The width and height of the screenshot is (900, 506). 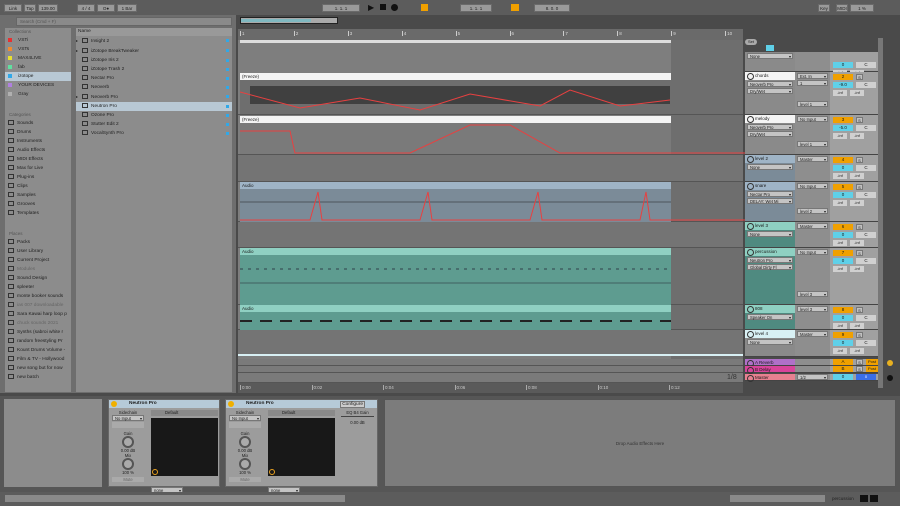 I want to click on loop-start-field: 1. 1. 1, so click(x=476, y=8).